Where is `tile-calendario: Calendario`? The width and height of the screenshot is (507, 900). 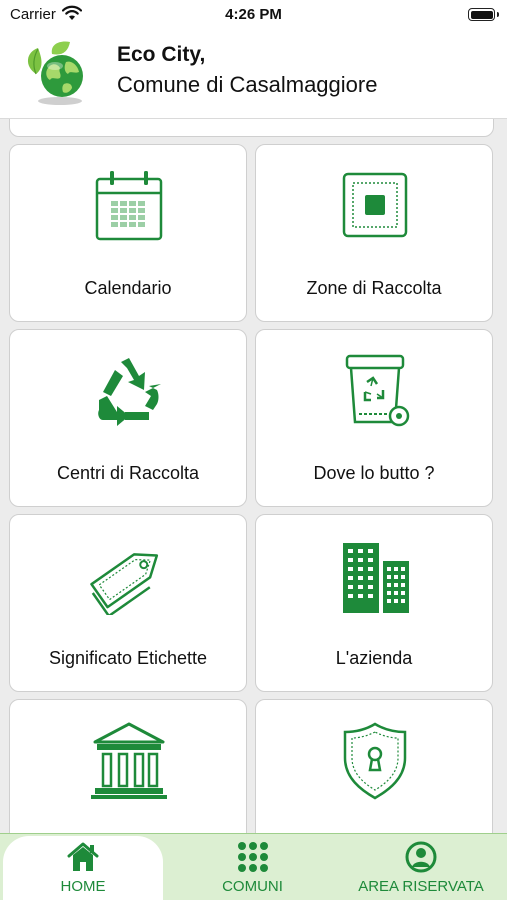
tile-calendario: Calendario is located at coordinates (128, 233).